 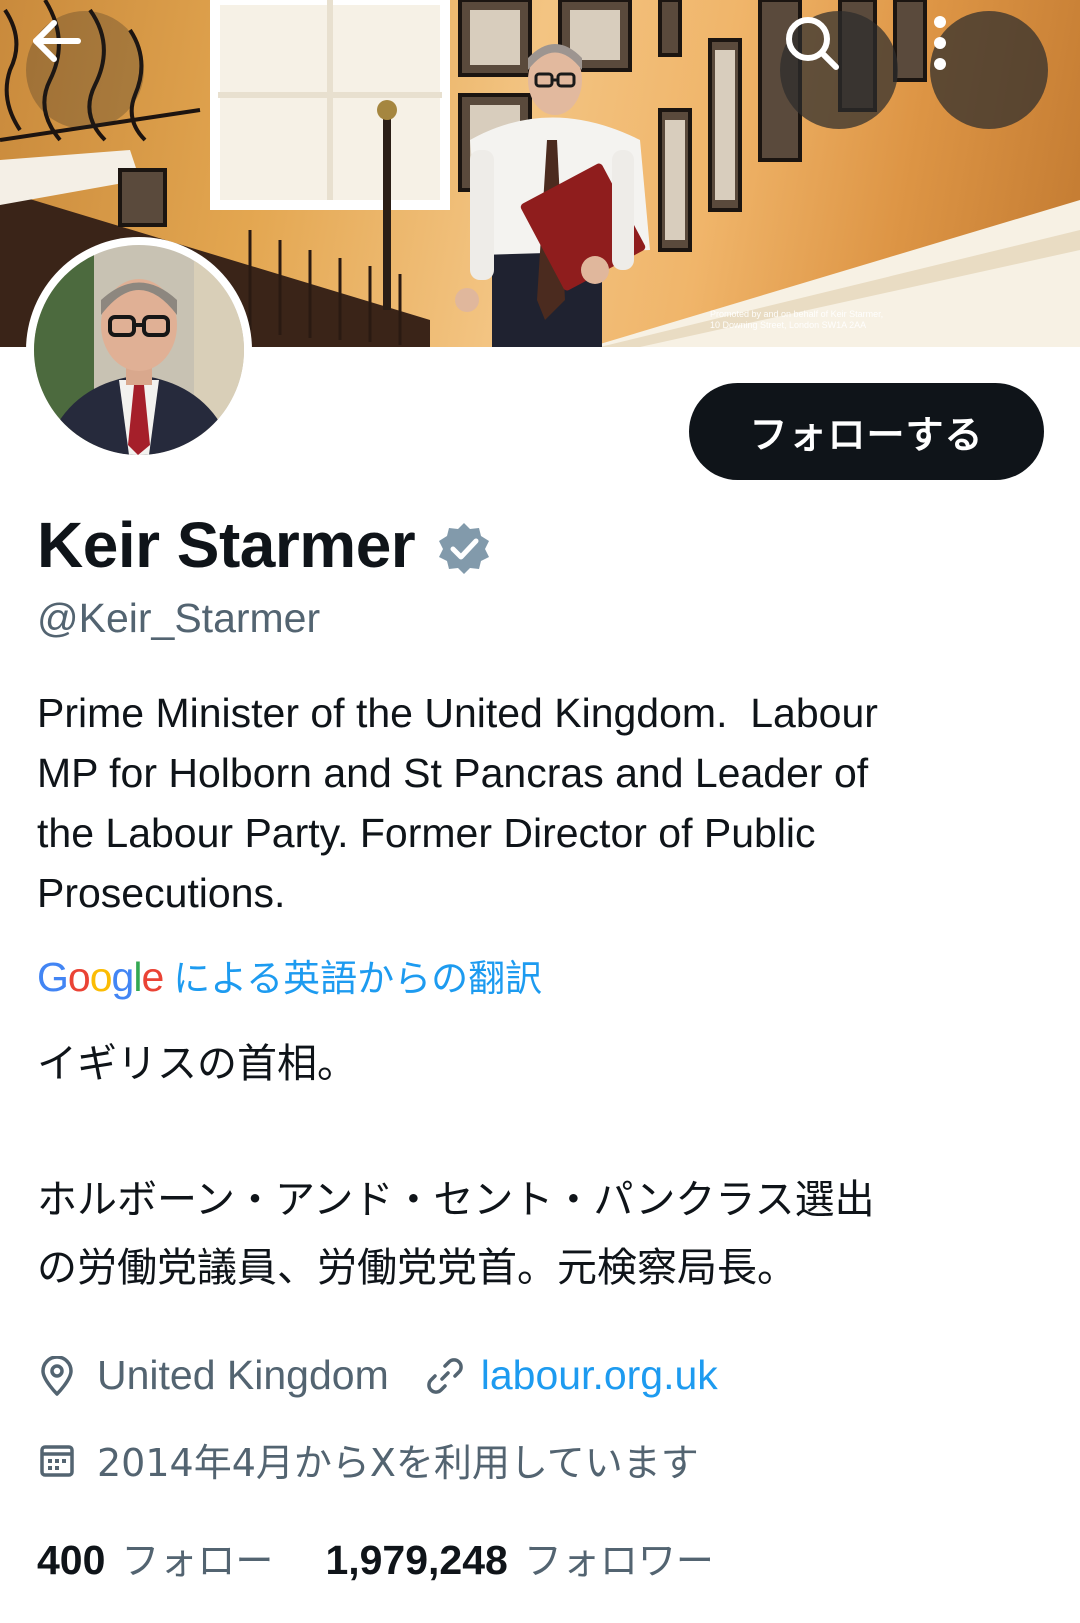 What do you see at coordinates (940, 43) in the screenshot?
I see `more-vertical-icon` at bounding box center [940, 43].